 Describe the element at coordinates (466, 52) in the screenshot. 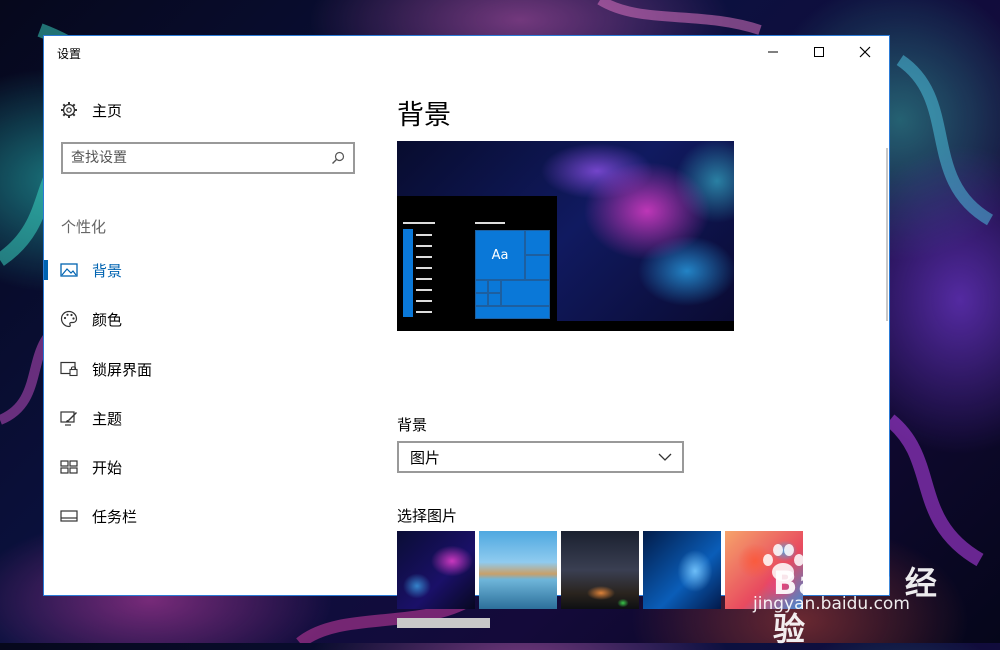

I see `title-bar: 设置` at that location.